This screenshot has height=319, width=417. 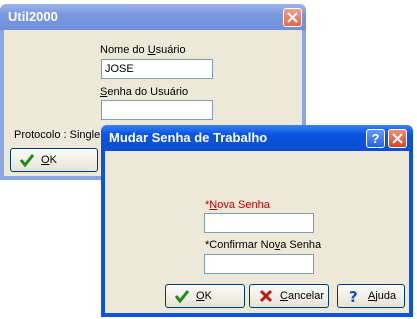 I want to click on protocol-text: Protocolo : SingleU, so click(x=61, y=135).